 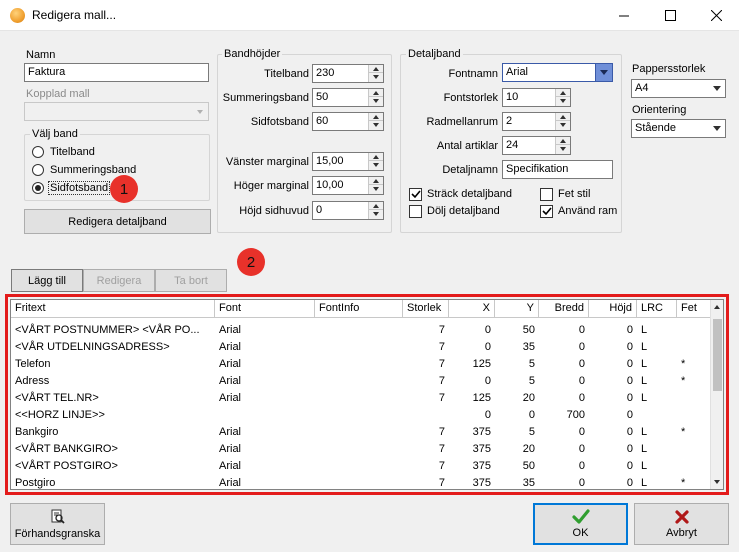 I want to click on column-header-font: Font, so click(x=265, y=309).